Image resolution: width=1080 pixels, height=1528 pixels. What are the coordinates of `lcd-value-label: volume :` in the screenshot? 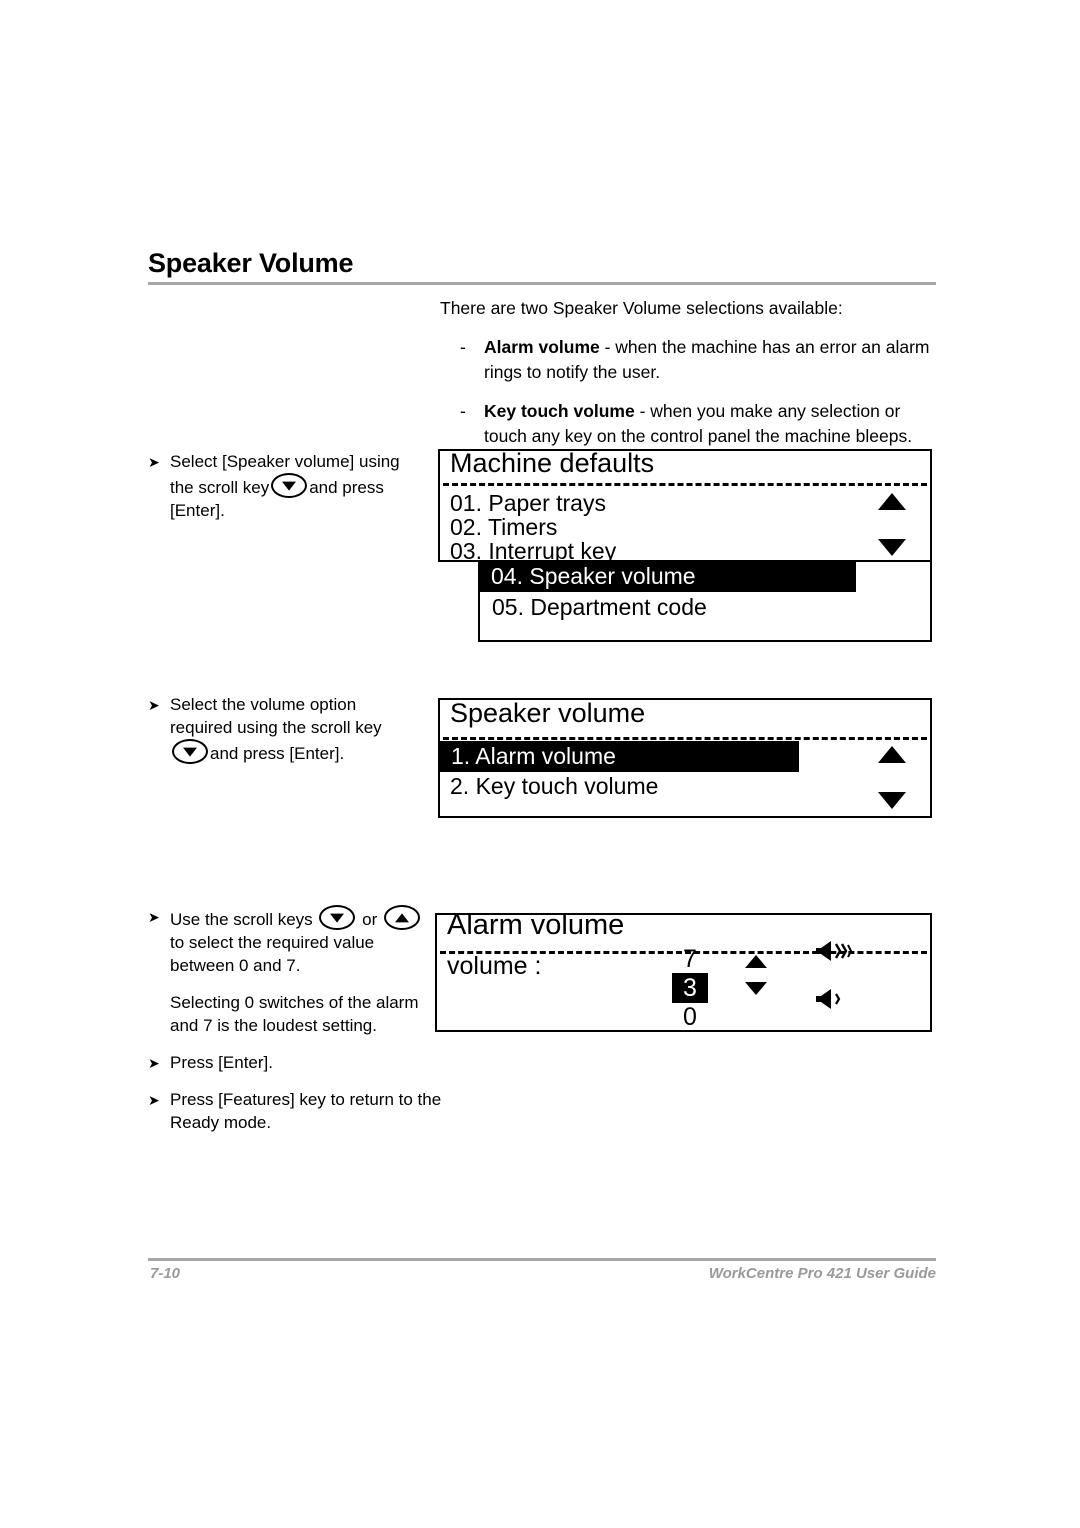 It's located at (494, 966).